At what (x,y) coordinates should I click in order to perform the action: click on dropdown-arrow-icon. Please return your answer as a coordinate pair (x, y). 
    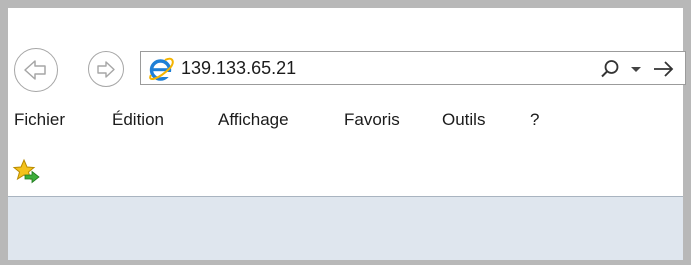
    Looking at the image, I should click on (636, 69).